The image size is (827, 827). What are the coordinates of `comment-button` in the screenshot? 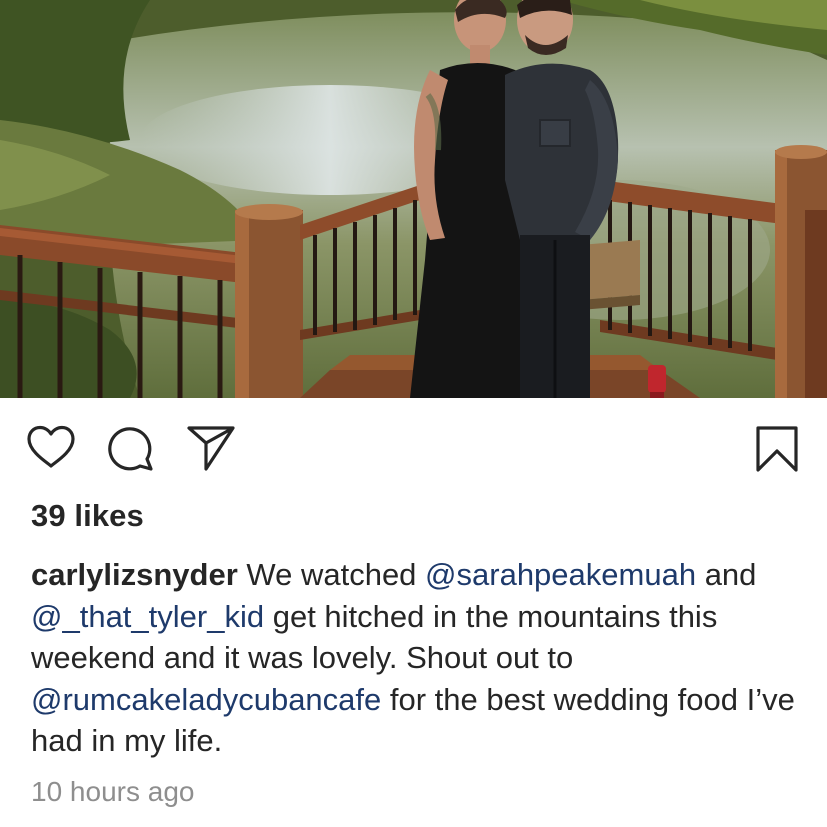 It's located at (130, 448).